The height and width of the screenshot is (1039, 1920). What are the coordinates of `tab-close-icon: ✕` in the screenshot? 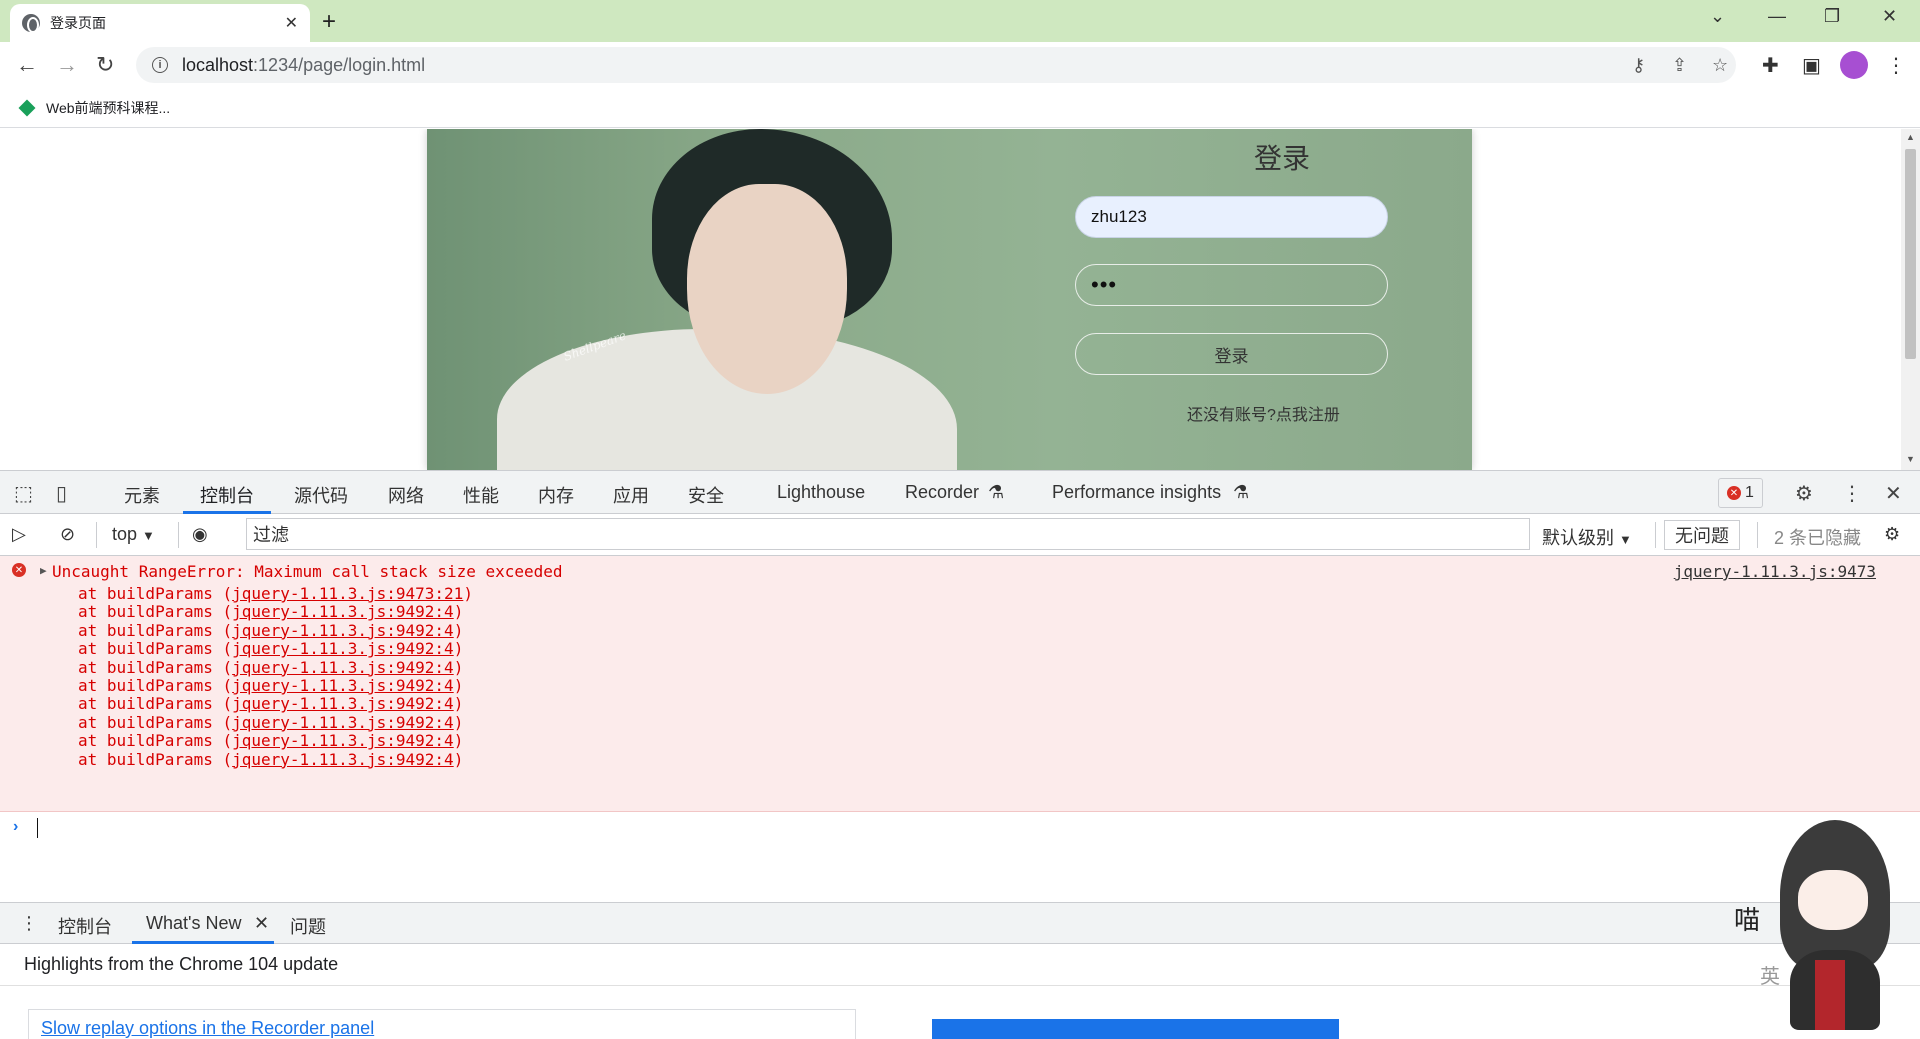 It's located at (291, 23).